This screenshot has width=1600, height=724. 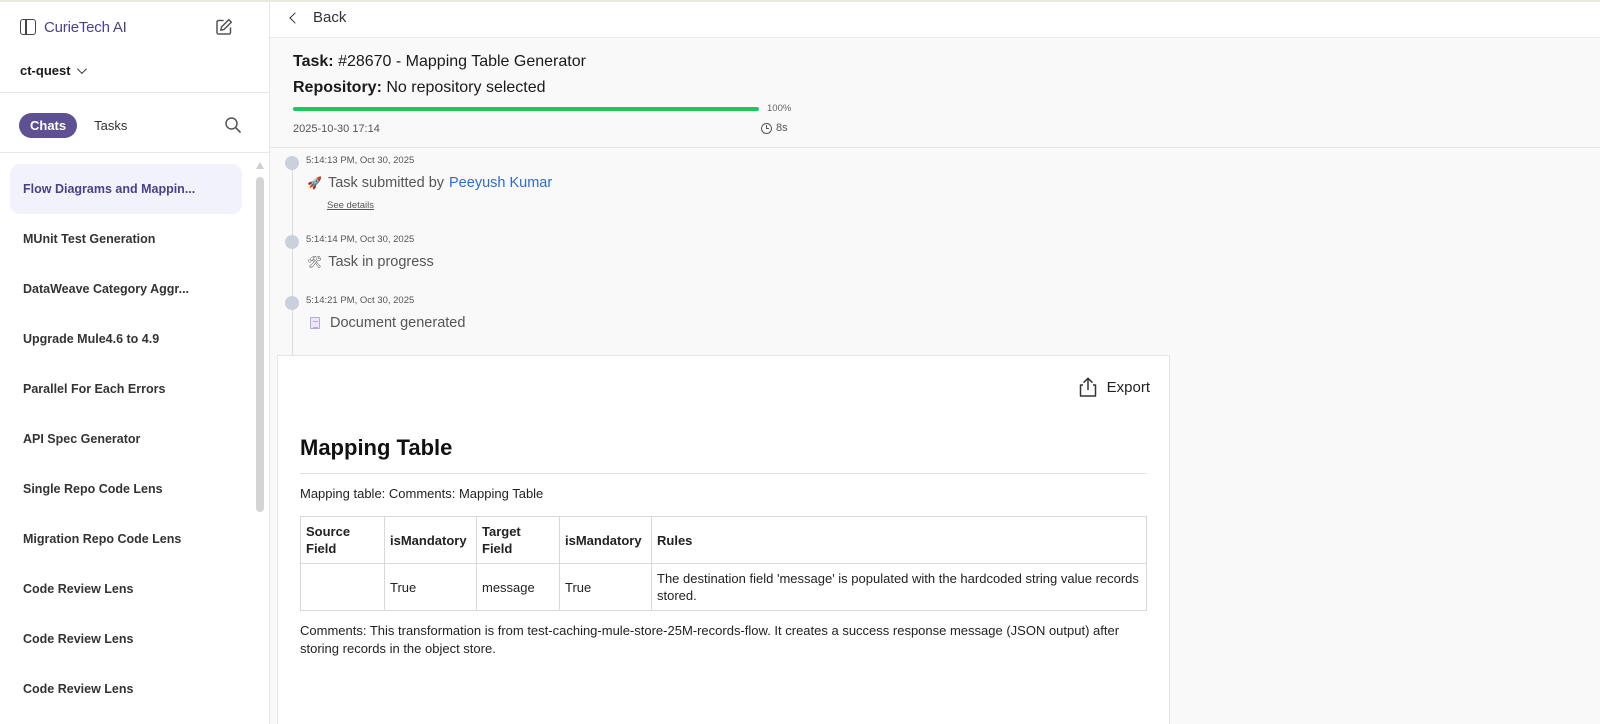 I want to click on column-header: Rules, so click(x=899, y=540).